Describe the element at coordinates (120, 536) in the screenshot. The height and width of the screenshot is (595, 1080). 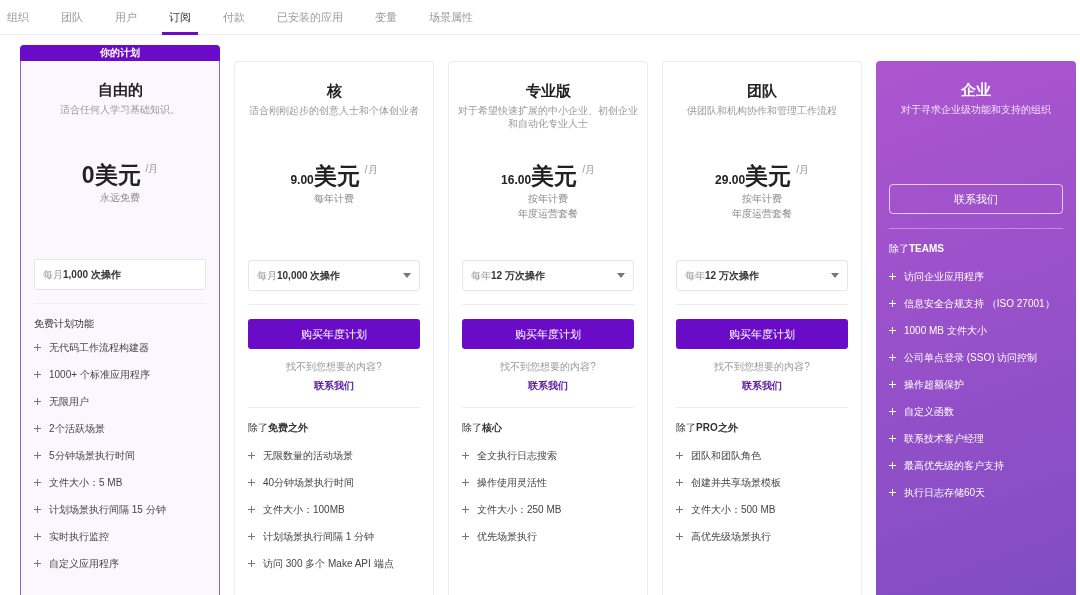
I see `feature-item: 实时执行监控` at that location.